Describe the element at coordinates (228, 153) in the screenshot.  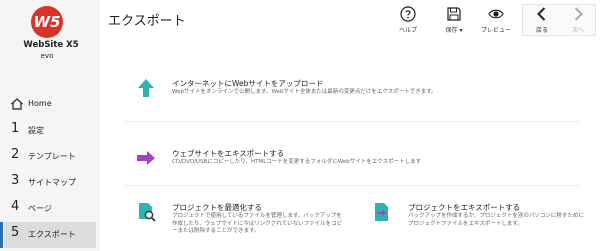
I see `export-site-title: ウェブサイトをエキスポートする` at that location.